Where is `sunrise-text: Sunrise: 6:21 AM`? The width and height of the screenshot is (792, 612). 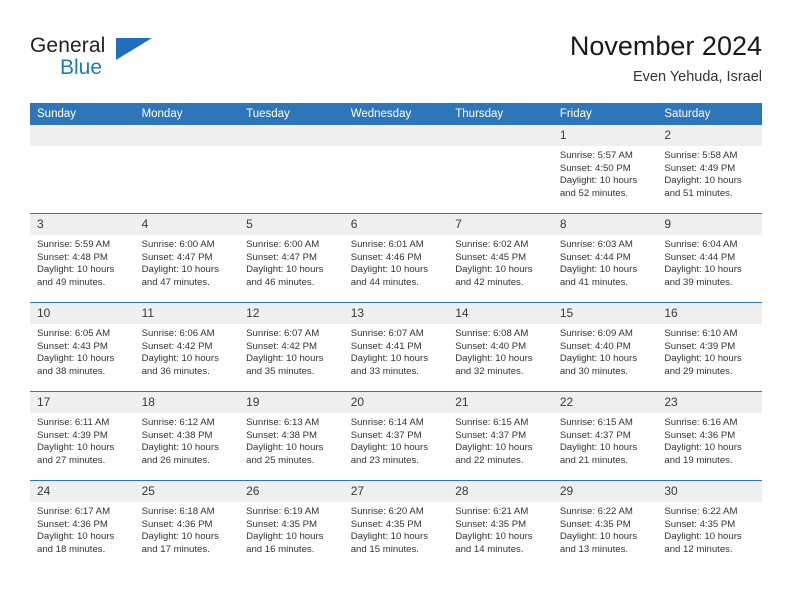 sunrise-text: Sunrise: 6:21 AM is located at coordinates (492, 511).